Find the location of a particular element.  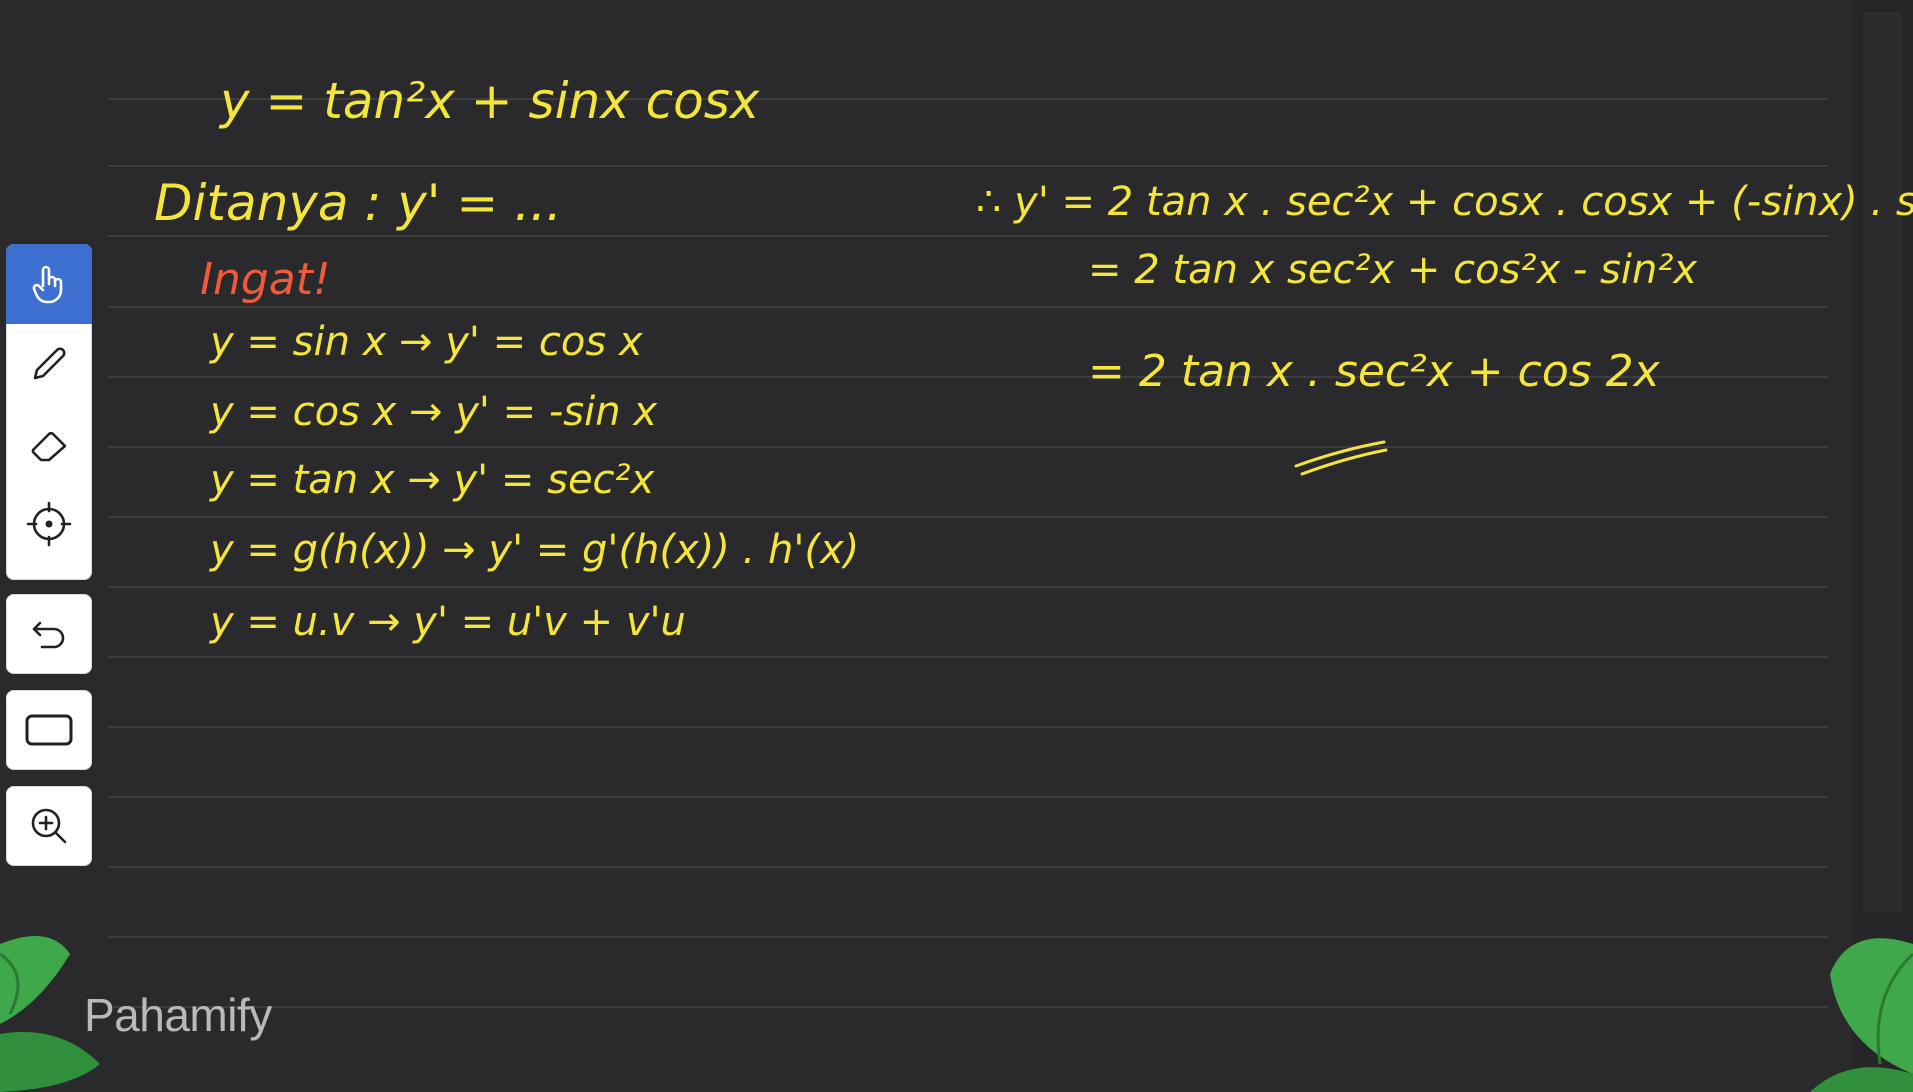

rule-line: y = sin x → y' = cos x is located at coordinates (426, 342).